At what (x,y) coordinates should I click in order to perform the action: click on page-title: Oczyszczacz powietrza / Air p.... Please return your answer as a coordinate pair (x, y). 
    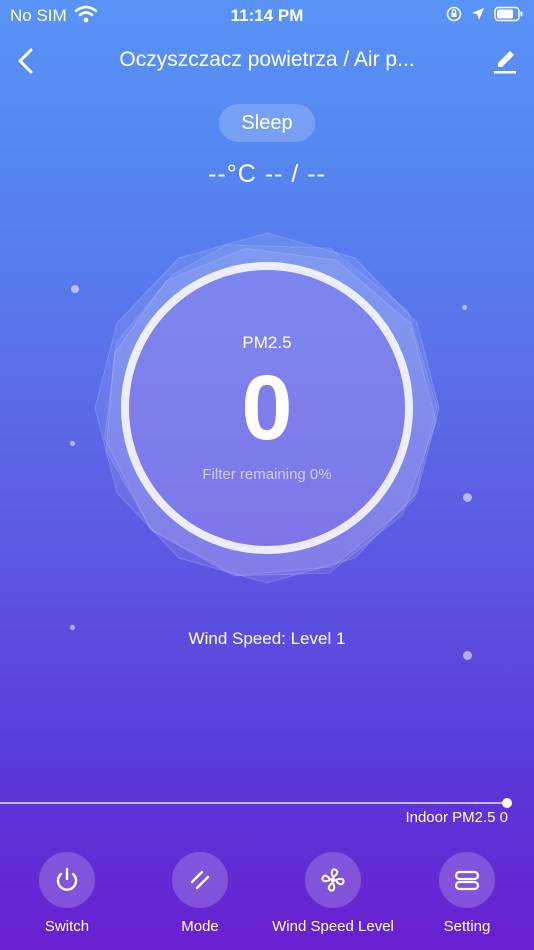
    Looking at the image, I should click on (267, 59).